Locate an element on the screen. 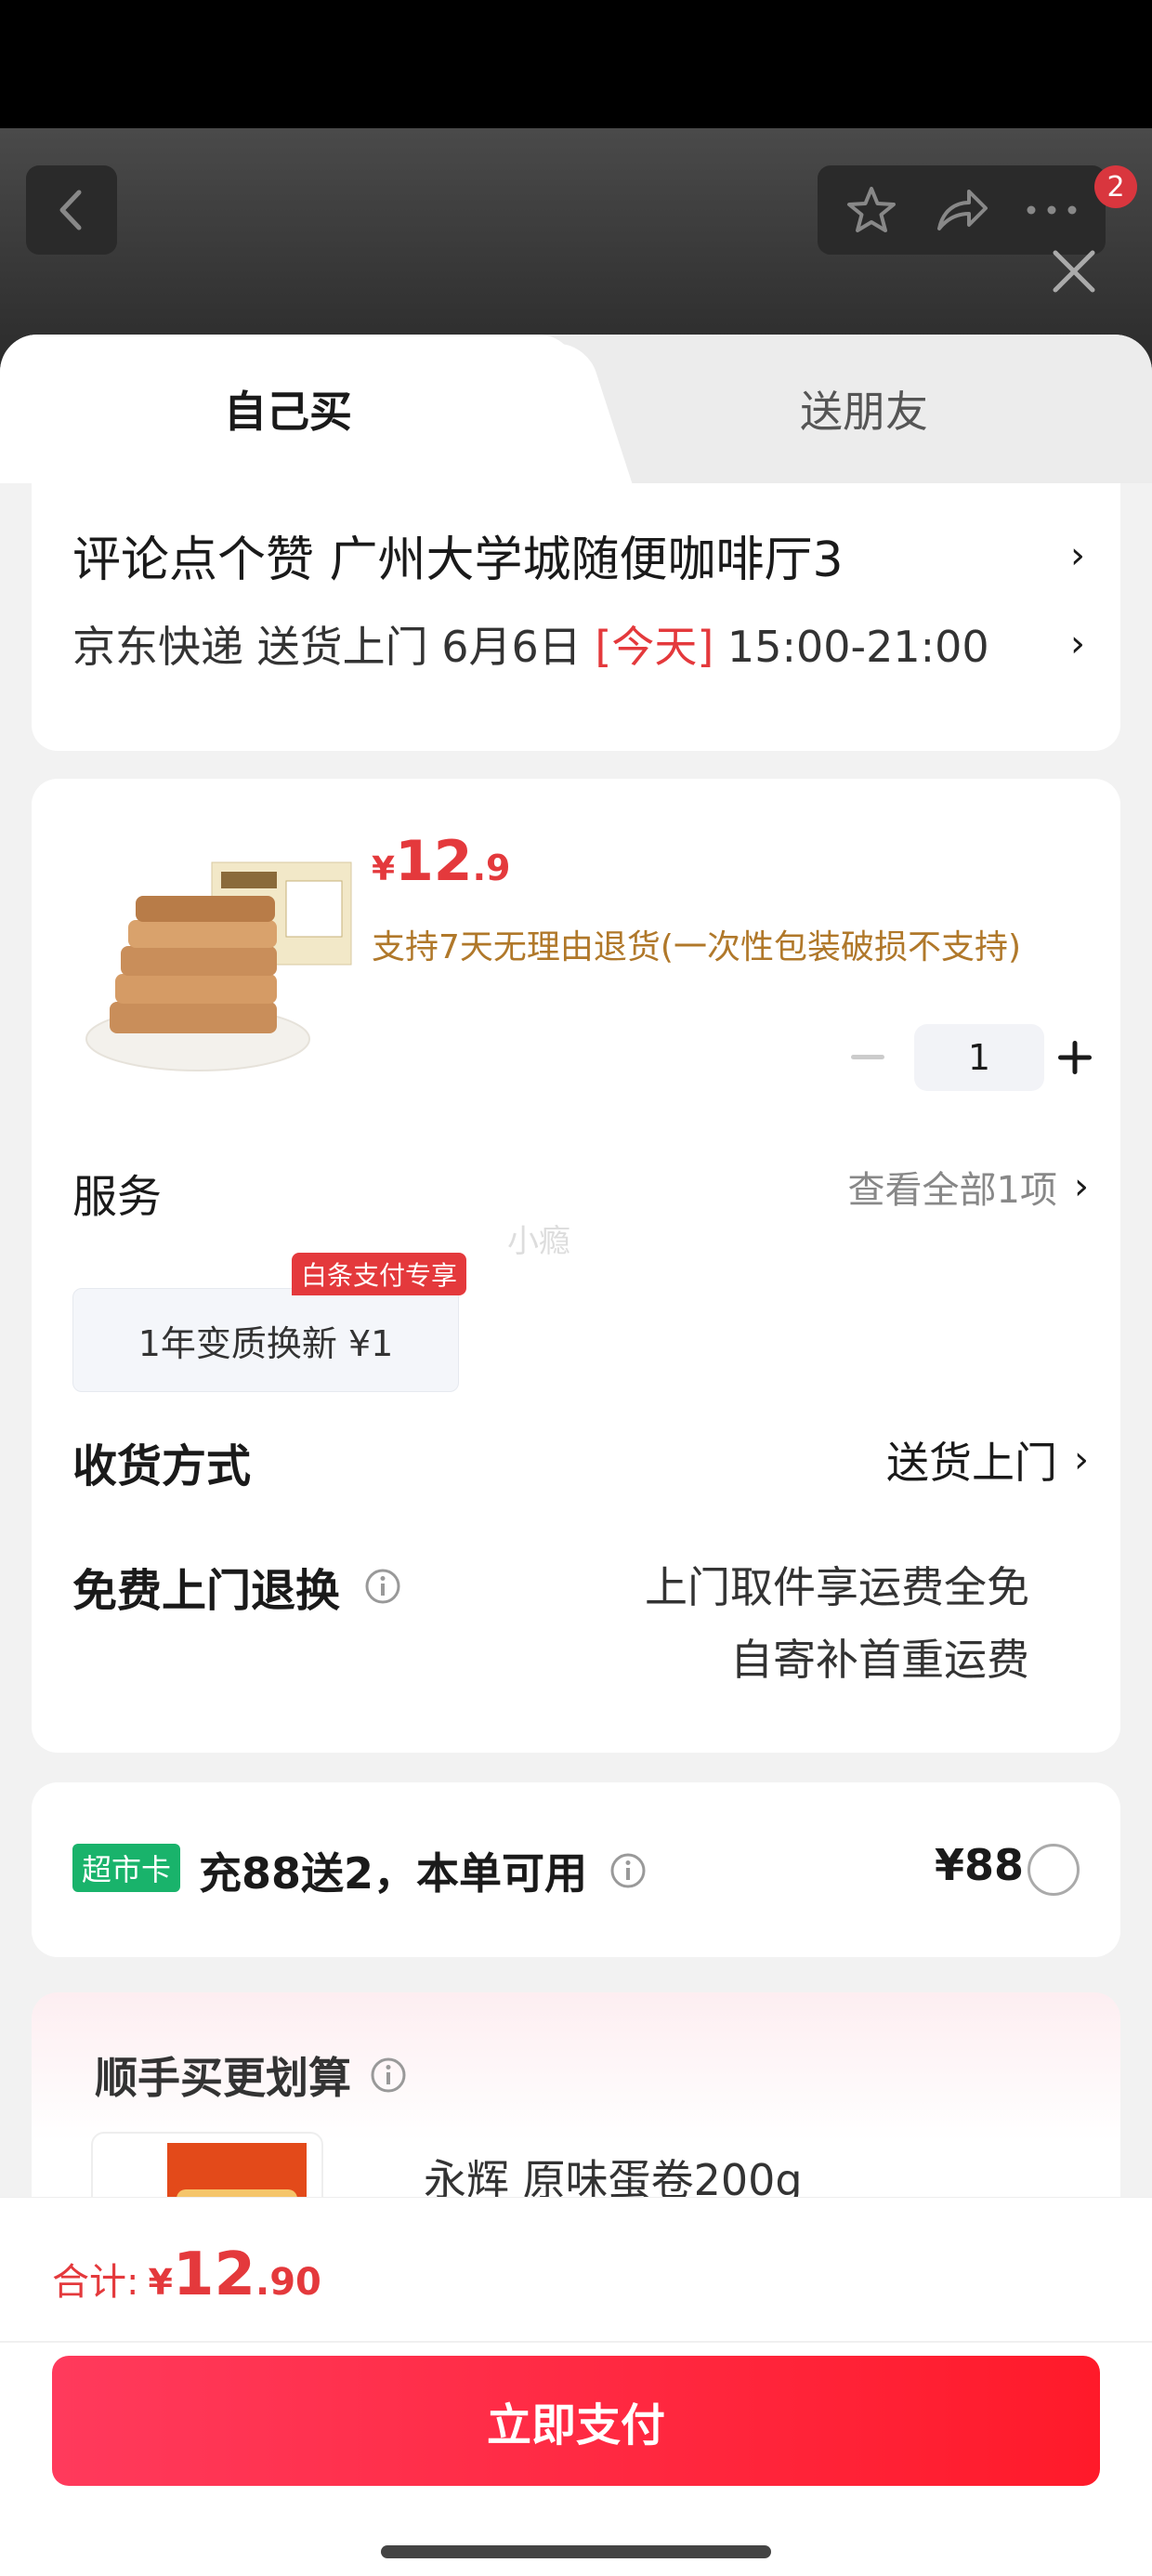 The height and width of the screenshot is (2576, 1152). close-button is located at coordinates (1074, 271).